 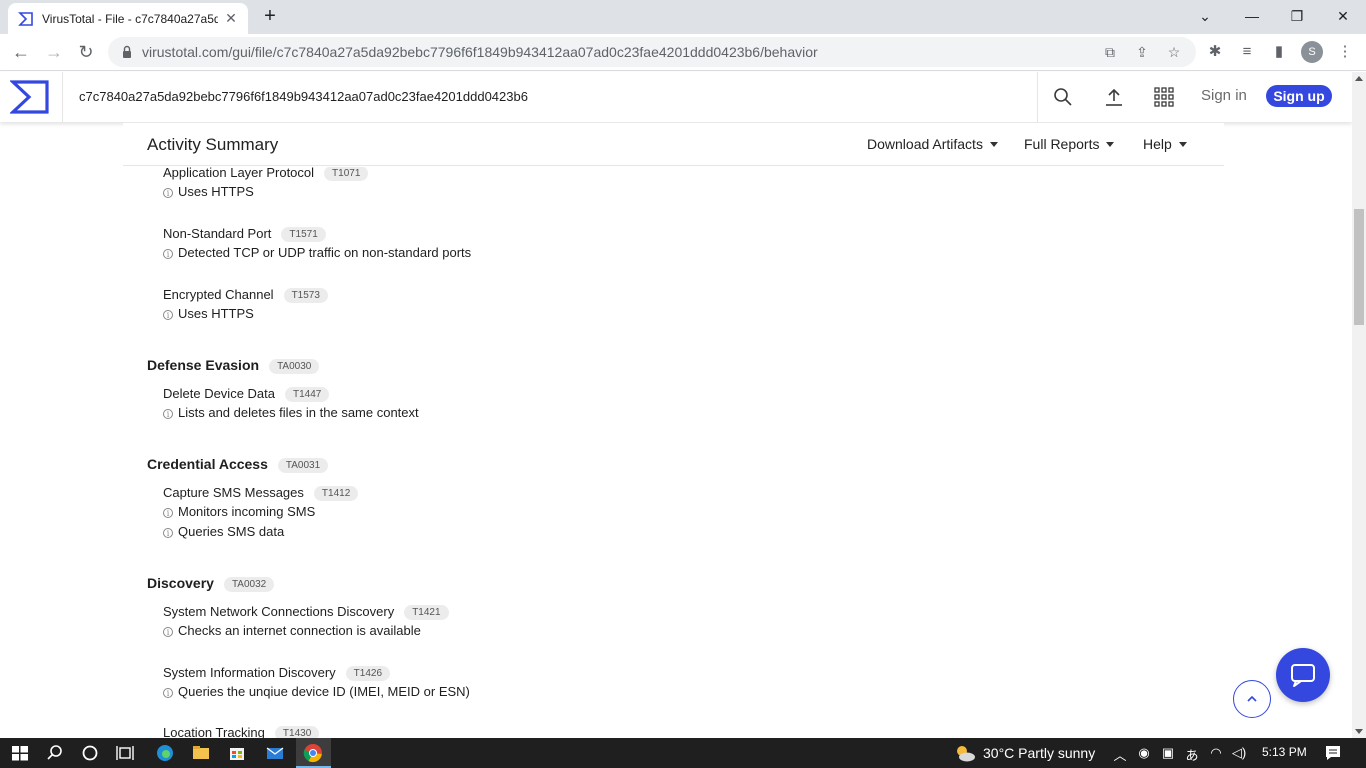 I want to click on show-hidden-icons-chevron-icon: ︿, so click(x=1120, y=754).